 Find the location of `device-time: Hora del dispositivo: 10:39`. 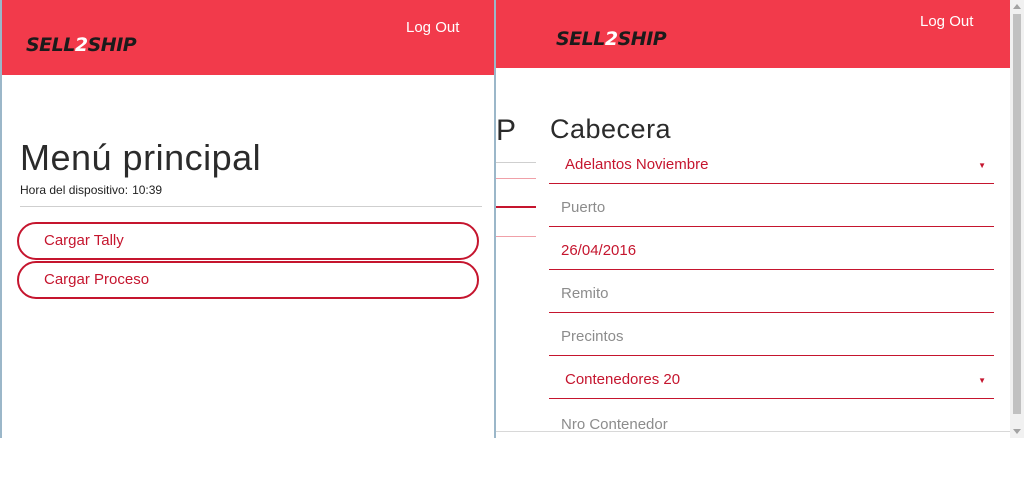

device-time: Hora del dispositivo: 10:39 is located at coordinates (91, 190).